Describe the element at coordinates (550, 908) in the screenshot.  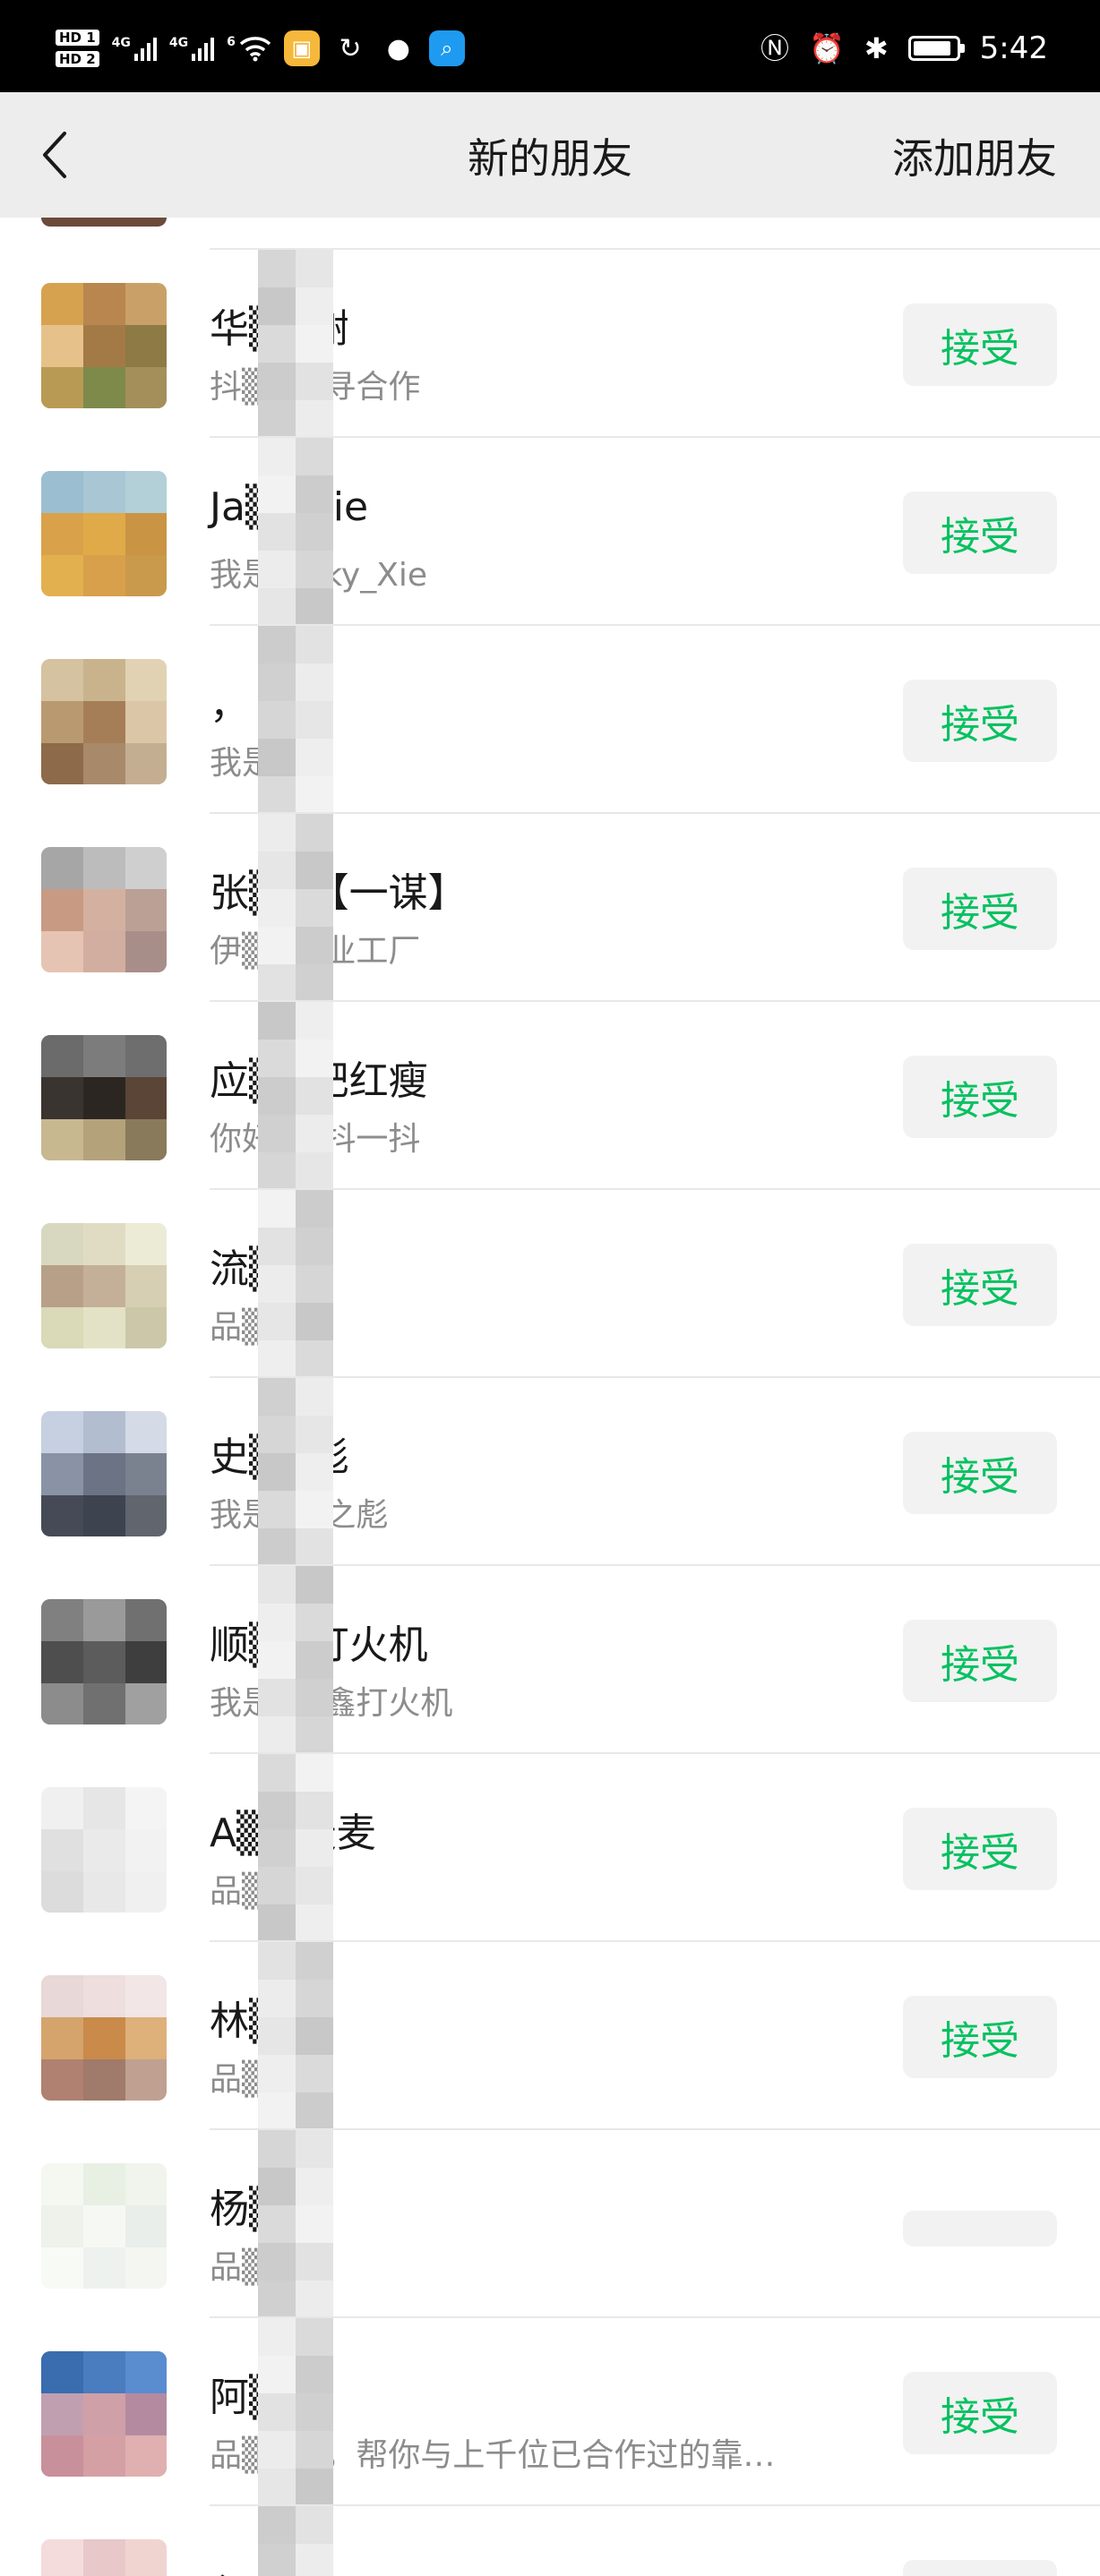
I see `friend-request-row: 张▒▒【一谋】伊▒▒乳业工厂接受` at that location.